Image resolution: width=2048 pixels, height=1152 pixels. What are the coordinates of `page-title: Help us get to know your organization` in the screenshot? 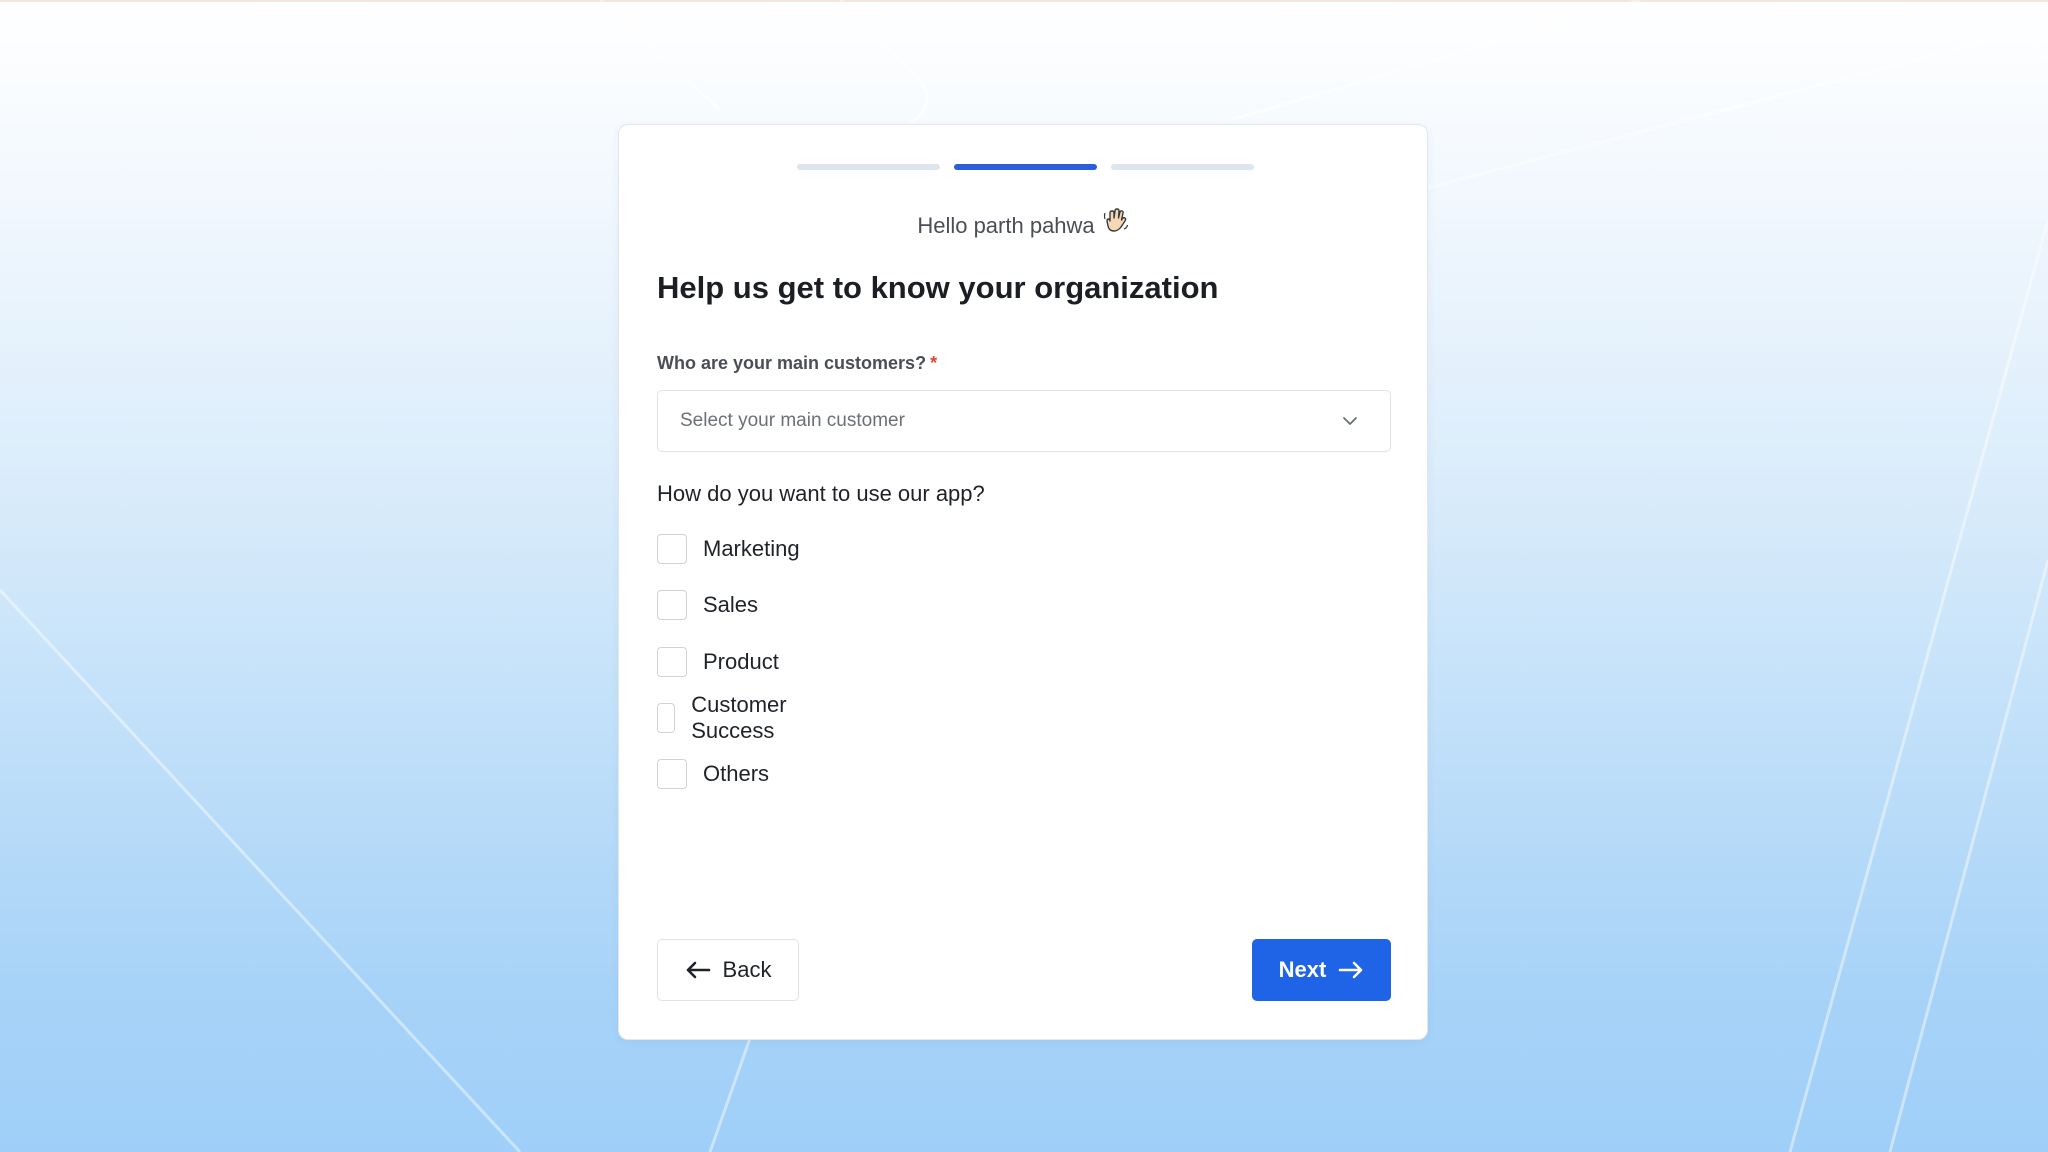 It's located at (938, 287).